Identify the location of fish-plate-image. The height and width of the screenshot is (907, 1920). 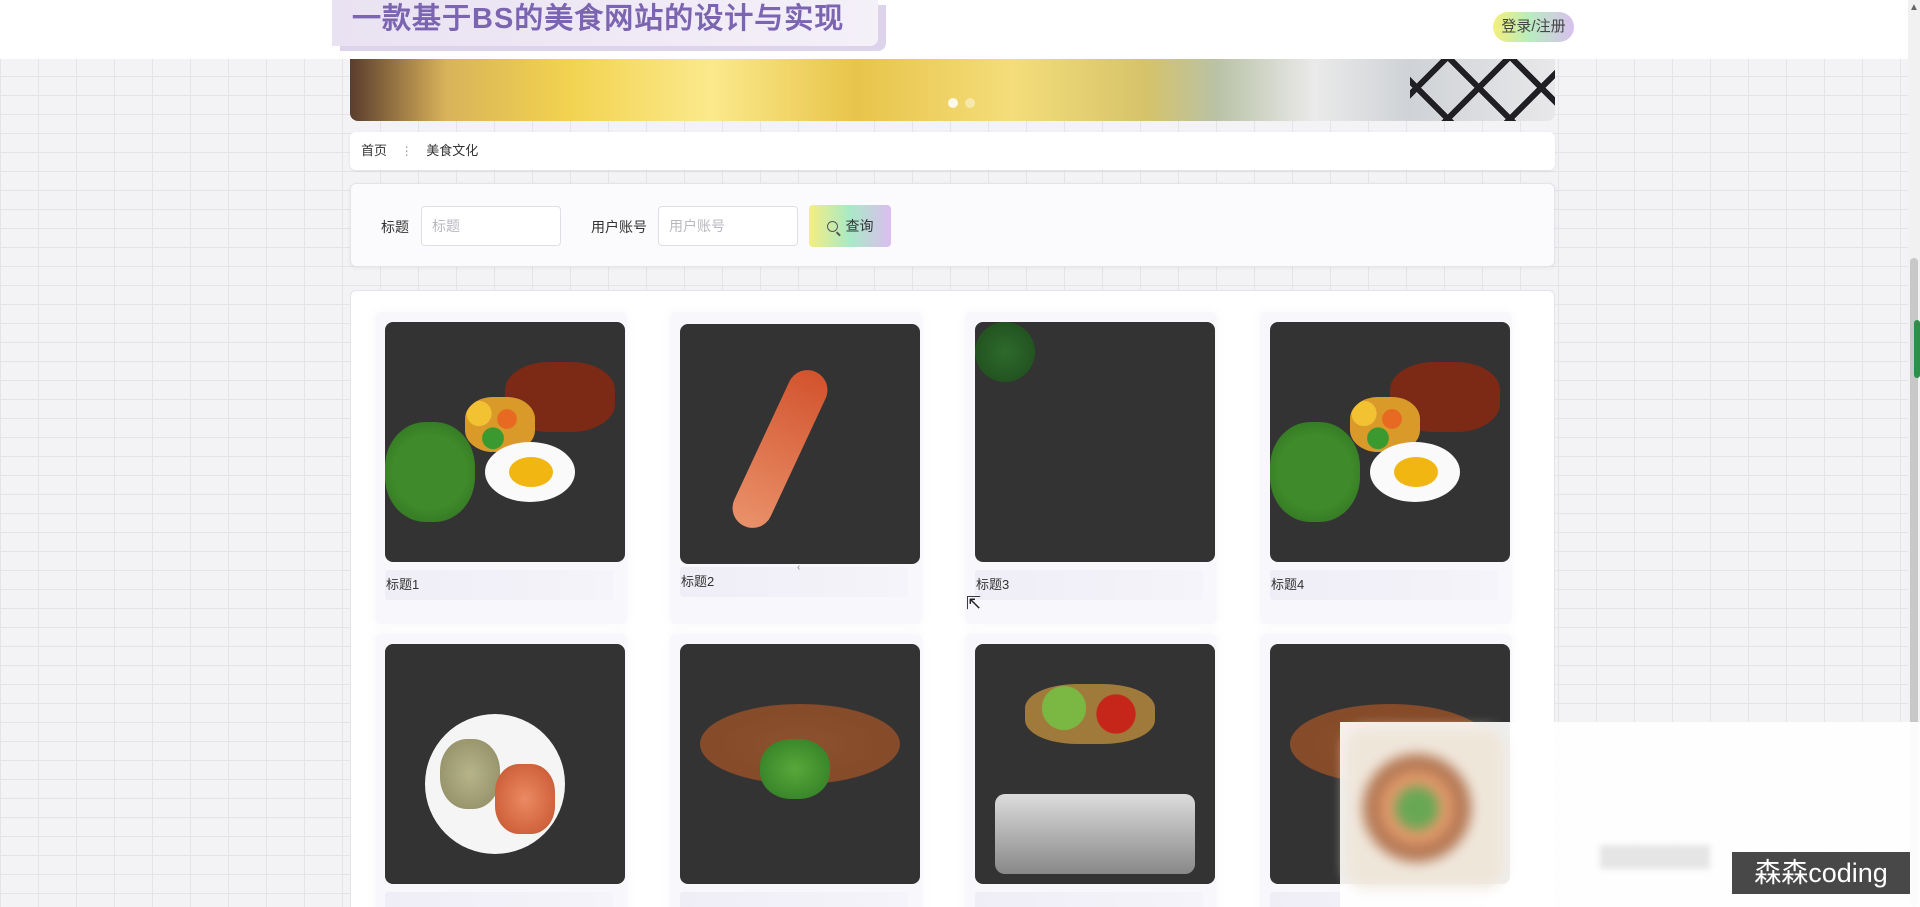
(505, 764).